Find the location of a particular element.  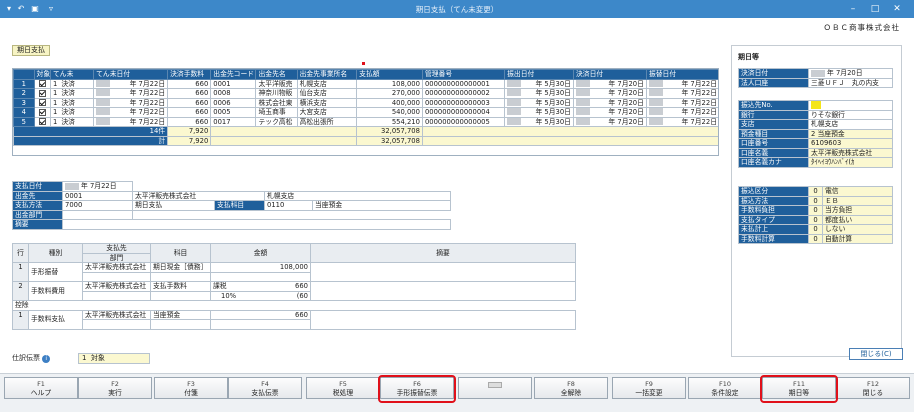

fkey-f2-button: F2 実行 is located at coordinates (115, 388).